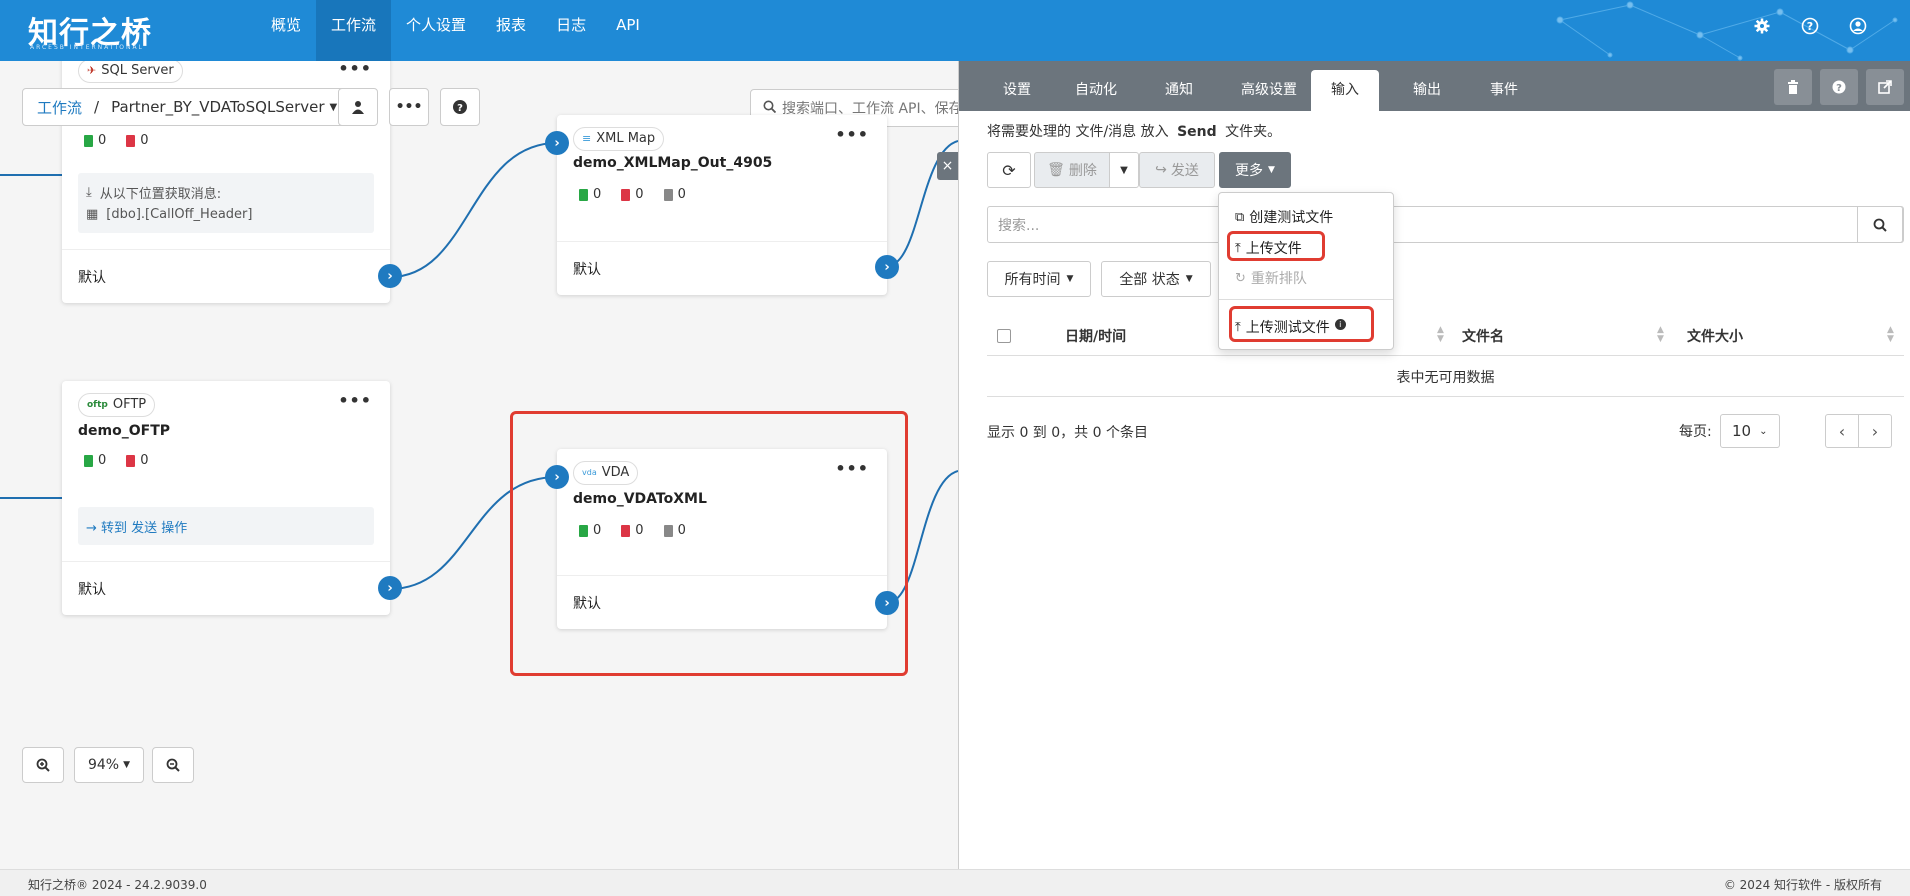  What do you see at coordinates (130, 72) in the screenshot?
I see `connector-type-tag: ✈ SQL Server` at bounding box center [130, 72].